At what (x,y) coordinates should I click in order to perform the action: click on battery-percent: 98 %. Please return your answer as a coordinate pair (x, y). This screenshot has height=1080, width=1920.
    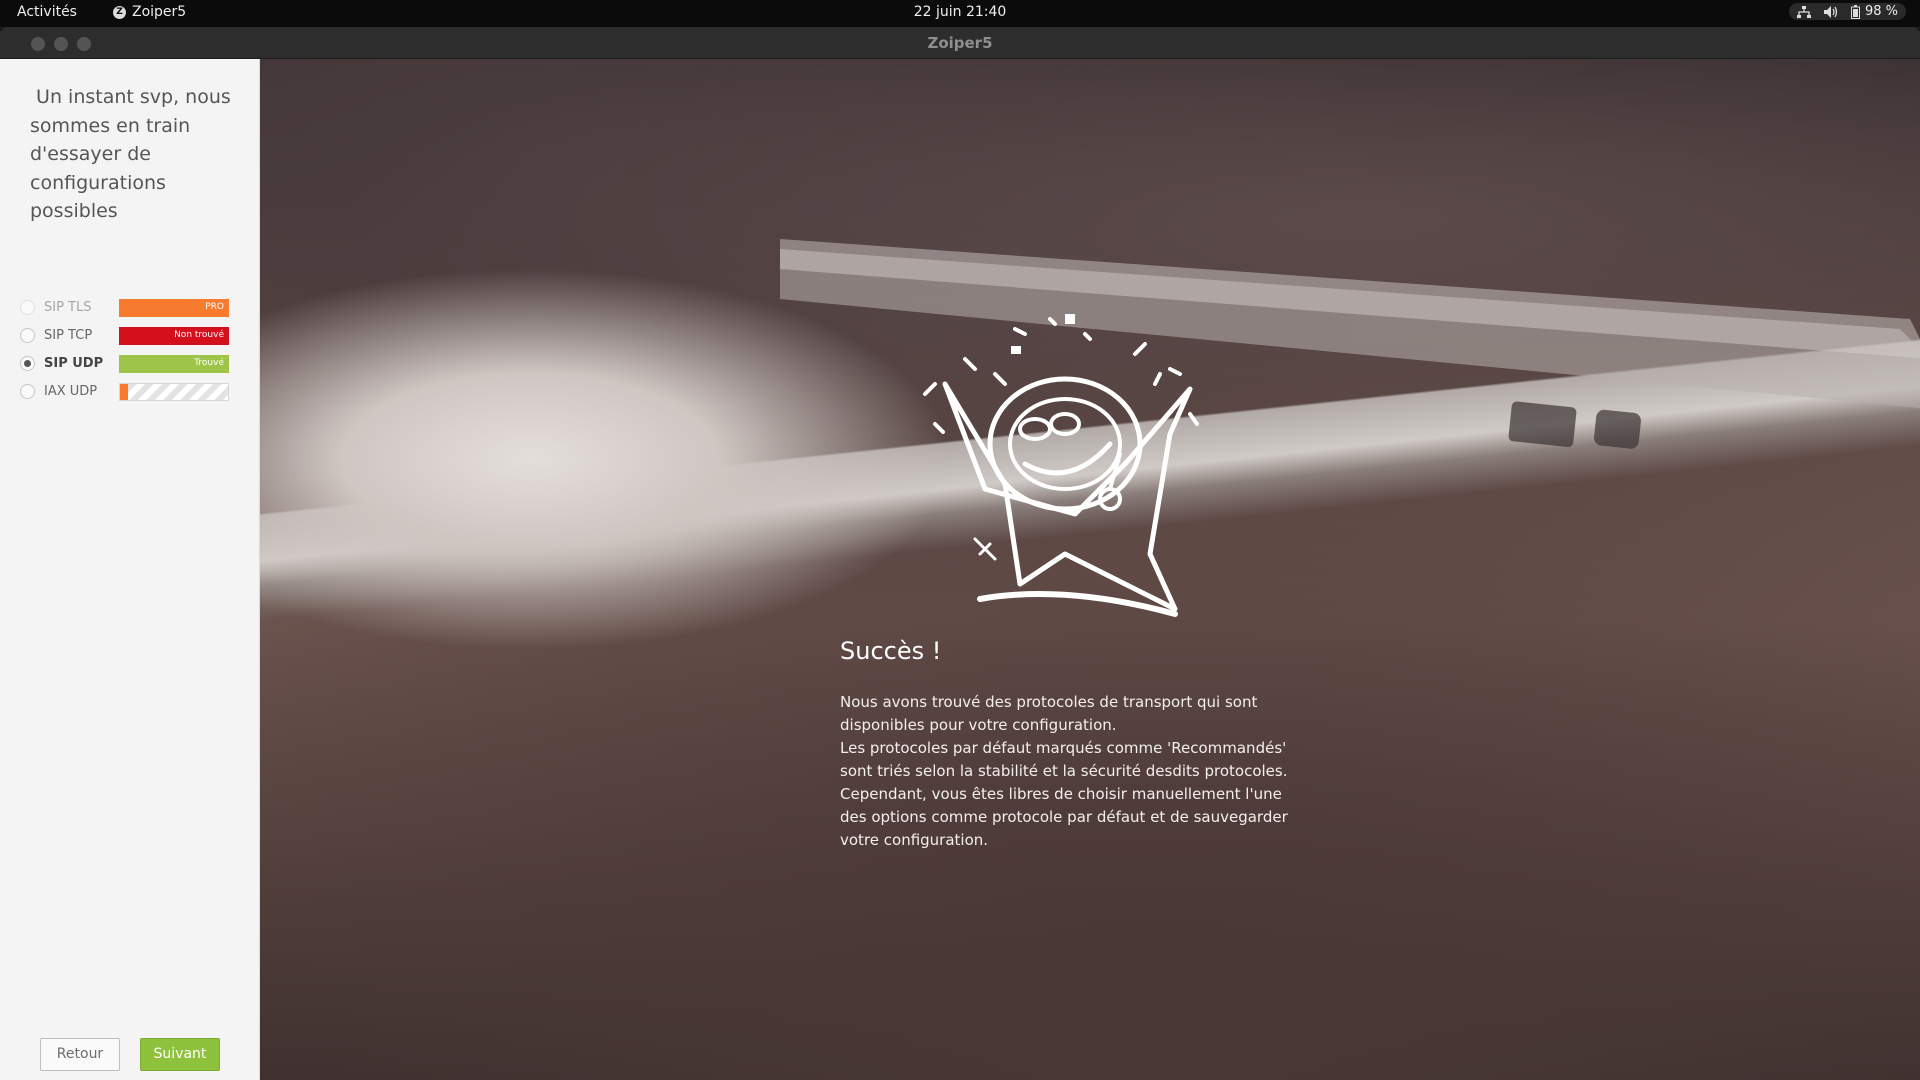
    Looking at the image, I should click on (1881, 11).